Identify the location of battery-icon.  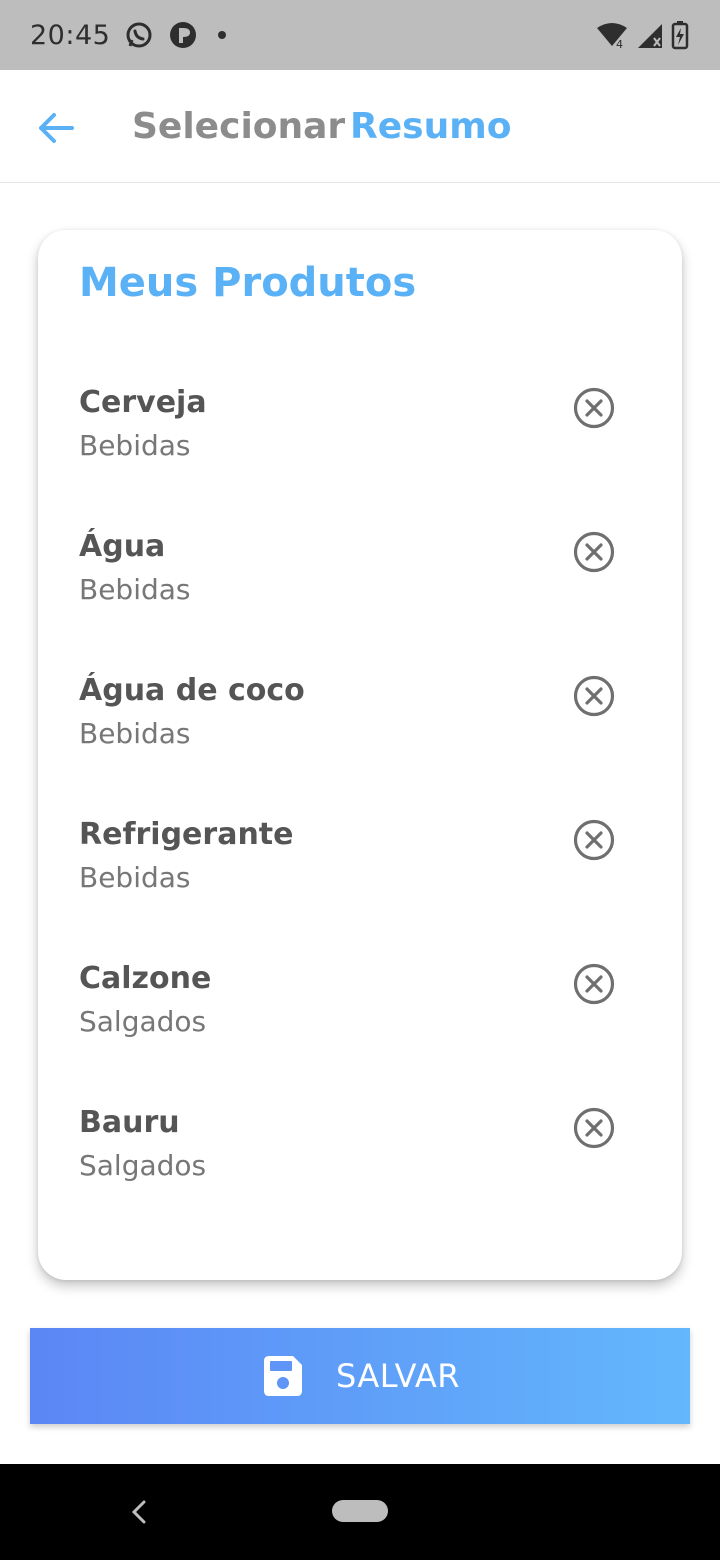
(680, 35).